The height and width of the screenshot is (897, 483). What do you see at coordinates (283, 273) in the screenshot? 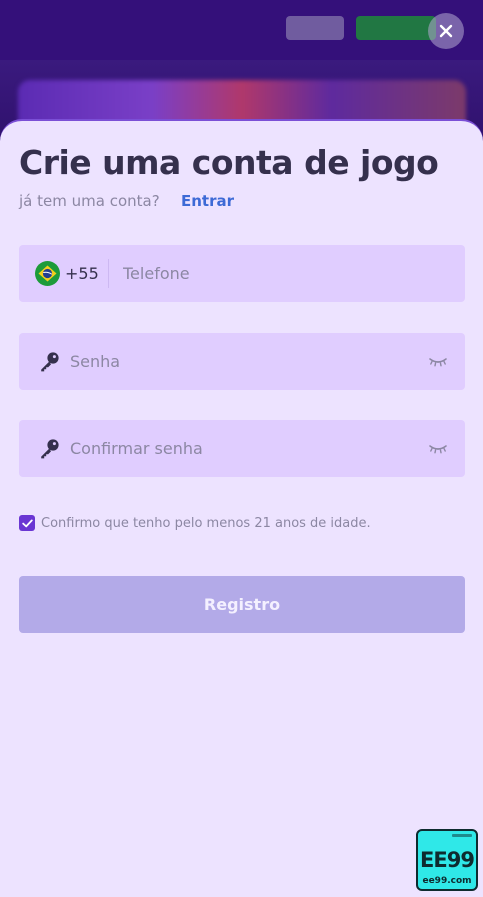
I see `phone-input` at bounding box center [283, 273].